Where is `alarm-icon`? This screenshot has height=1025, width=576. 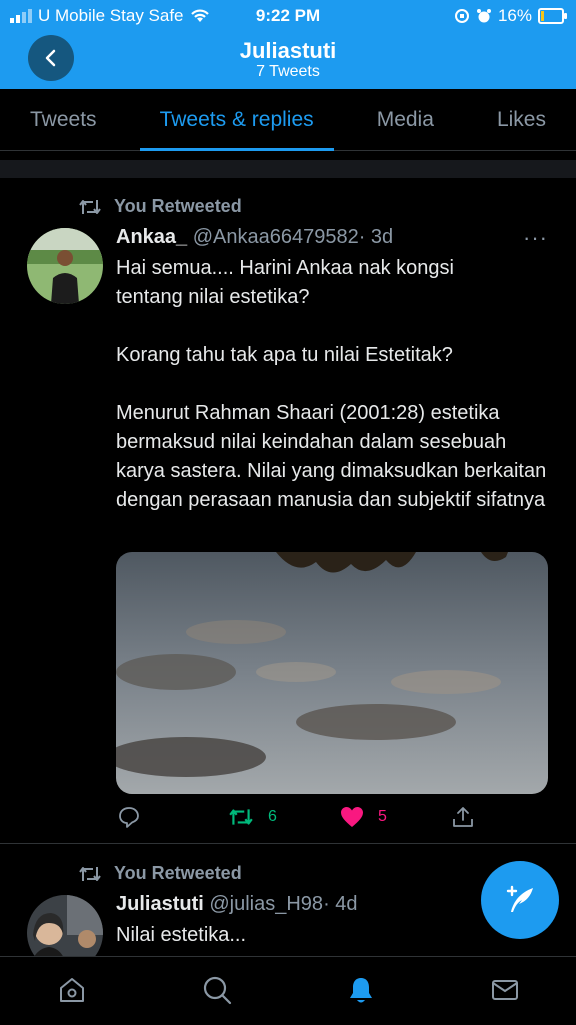
alarm-icon is located at coordinates (483, 16).